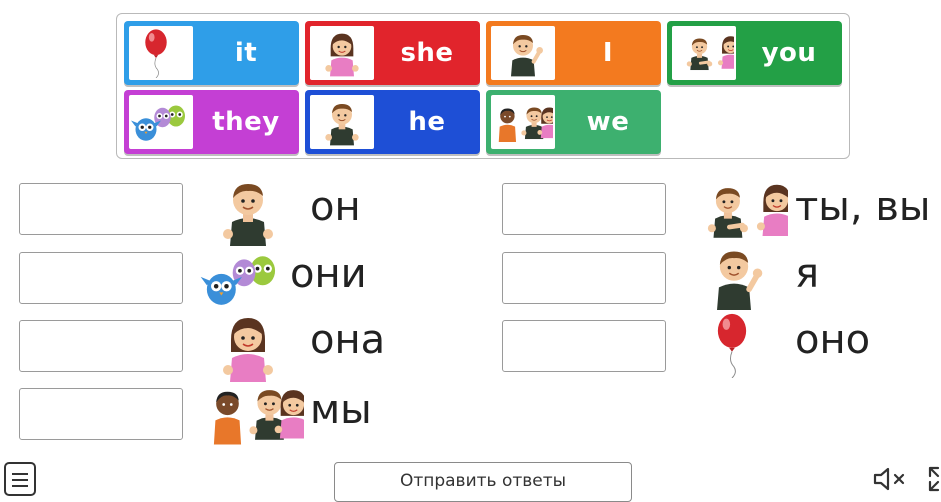 The width and height of the screenshot is (941, 502). Describe the element at coordinates (608, 122) in the screenshot. I see `tile-word: we` at that location.